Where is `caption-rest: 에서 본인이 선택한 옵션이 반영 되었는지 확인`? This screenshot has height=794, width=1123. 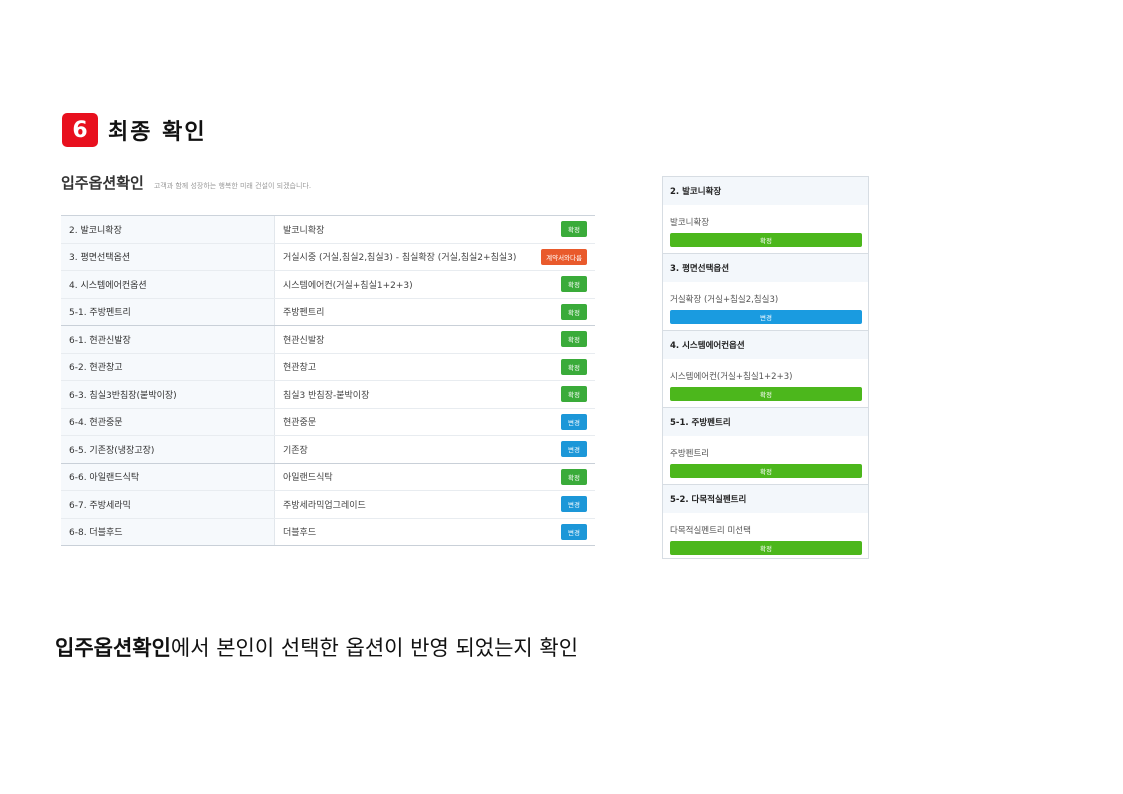
caption-rest: 에서 본인이 선택한 옵션이 반영 되었는지 확인 is located at coordinates (374, 648).